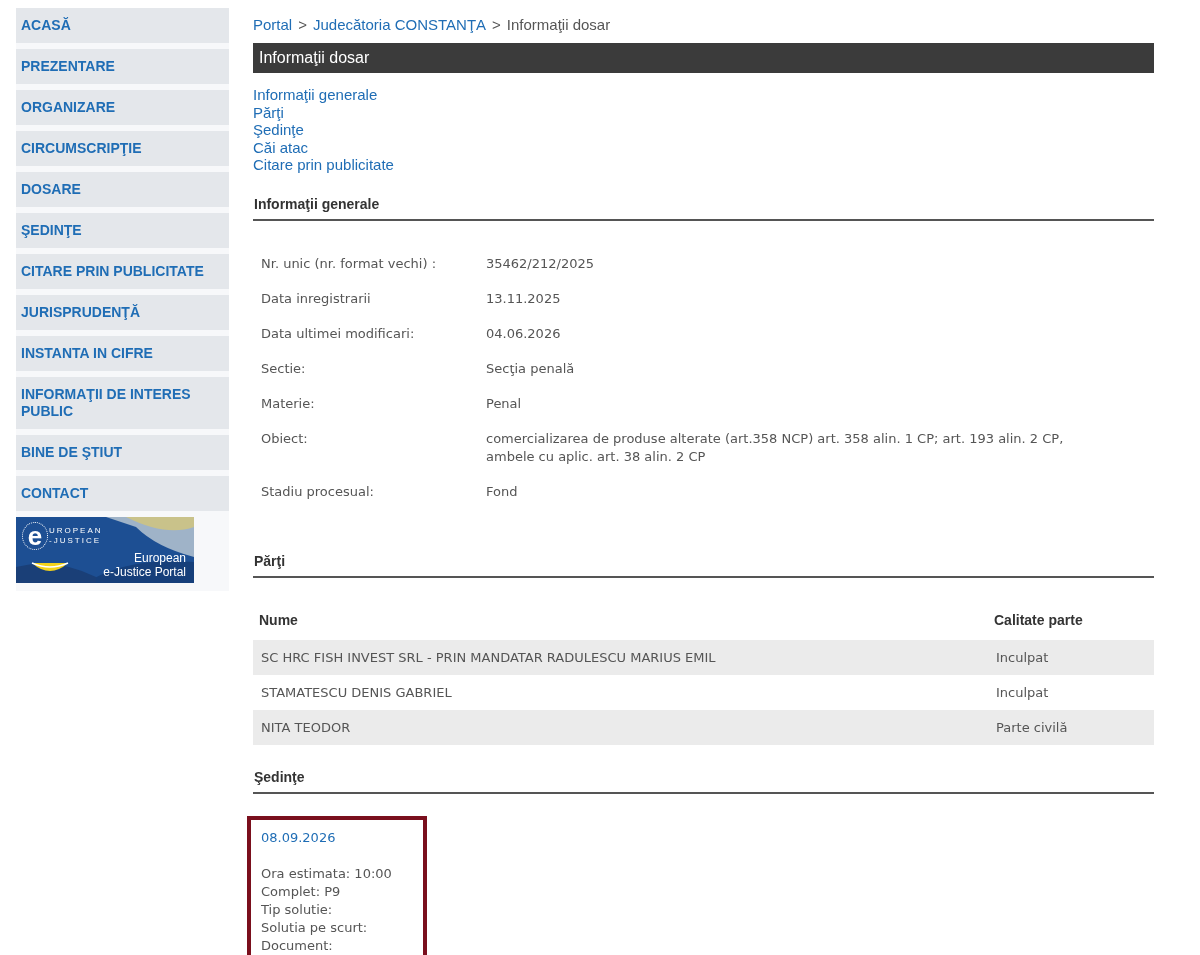 Image resolution: width=1200 pixels, height=955 pixels. What do you see at coordinates (315, 927) in the screenshot?
I see `hearing-detail: Solutia pe scurt:` at bounding box center [315, 927].